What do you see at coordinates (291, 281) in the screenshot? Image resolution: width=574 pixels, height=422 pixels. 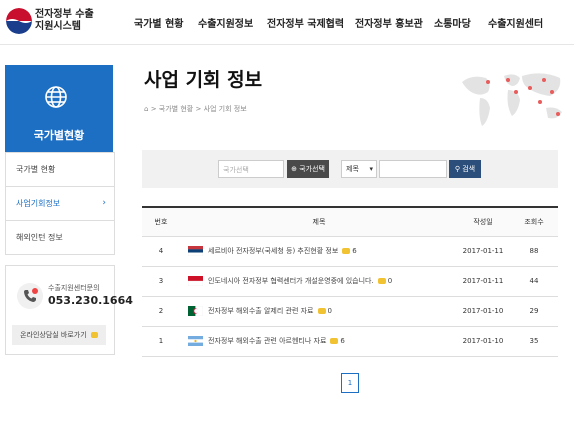 I see `row-title-text: 인도네시아 전자정부 협력센터가 개설운영중에 있습니다.` at bounding box center [291, 281].